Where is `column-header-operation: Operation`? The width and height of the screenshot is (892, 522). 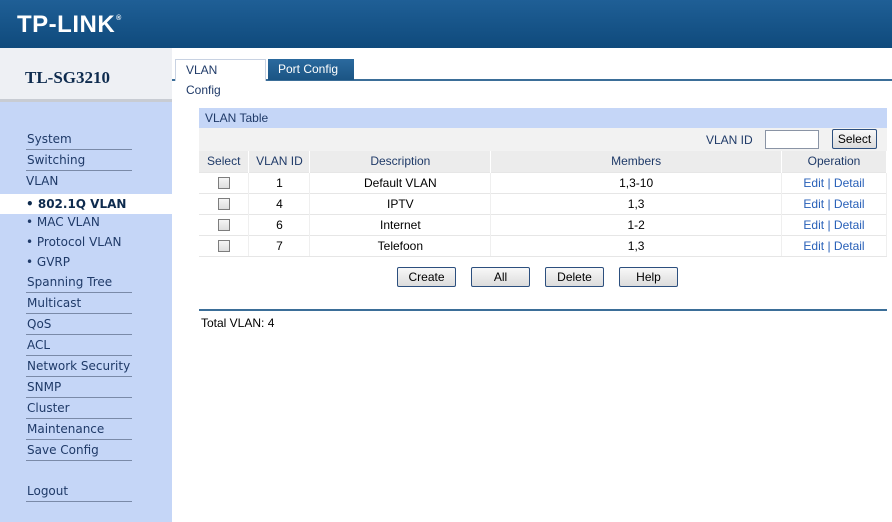
column-header-operation: Operation is located at coordinates (834, 161).